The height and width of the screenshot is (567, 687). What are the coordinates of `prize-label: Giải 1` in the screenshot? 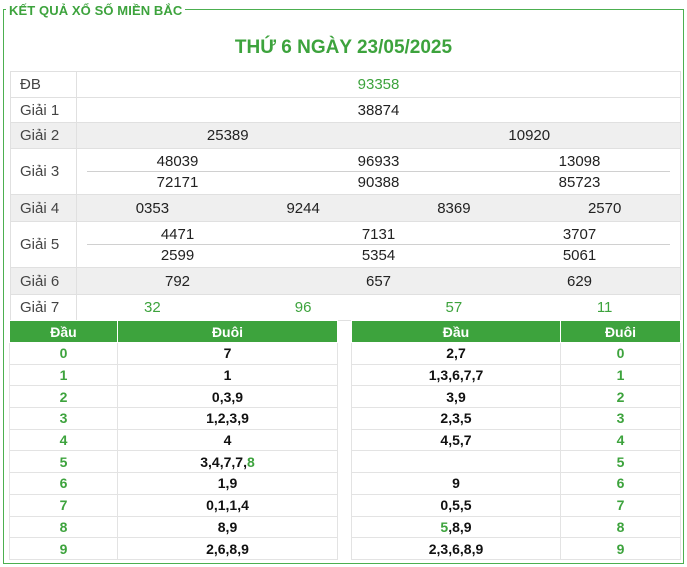 It's located at (43, 110).